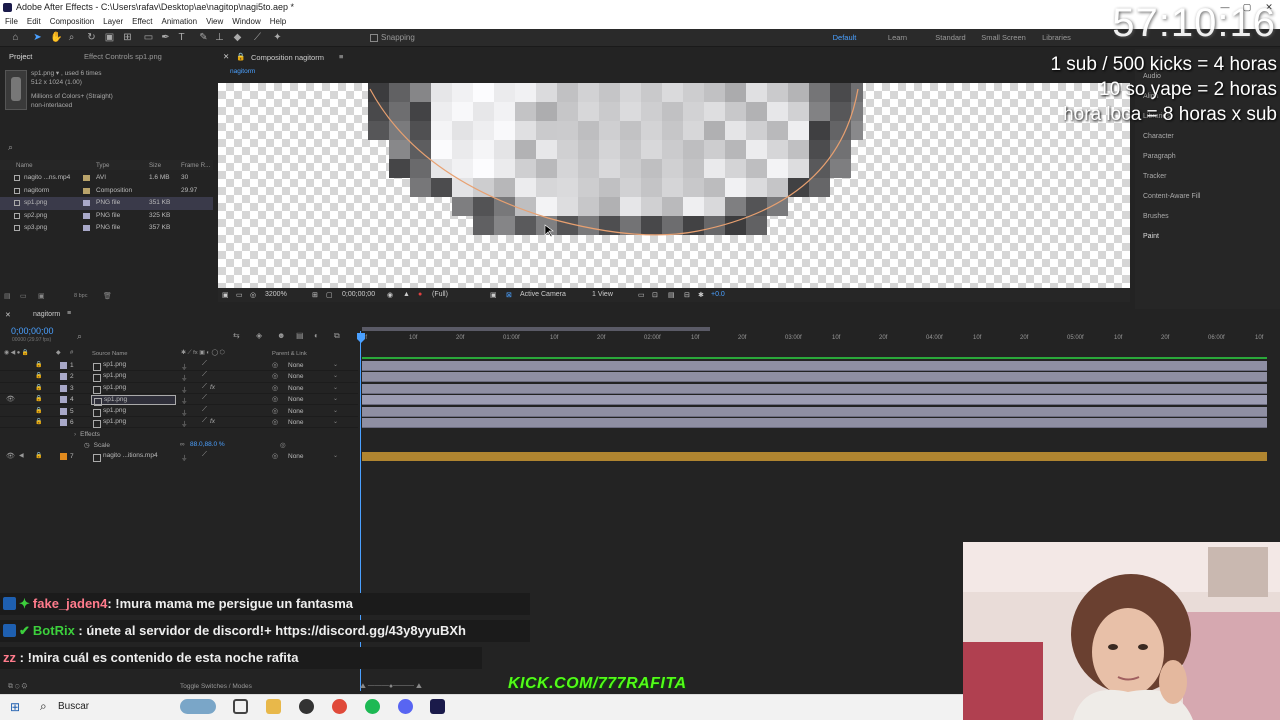  What do you see at coordinates (106, 228) in the screenshot?
I see `project-item-row: sp3.png PNG file 357 KB` at bounding box center [106, 228].